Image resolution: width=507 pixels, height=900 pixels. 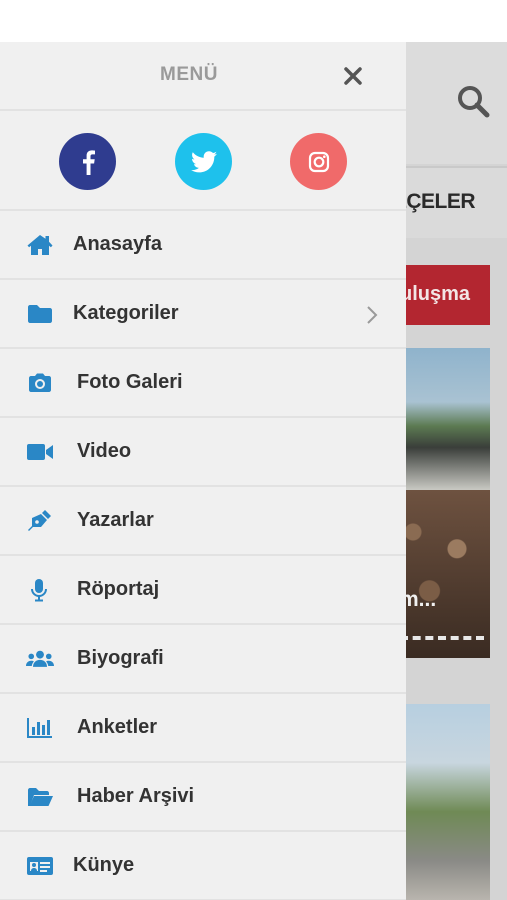 What do you see at coordinates (203, 245) in the screenshot?
I see `menu-item-anasayfa: Anasayfa` at bounding box center [203, 245].